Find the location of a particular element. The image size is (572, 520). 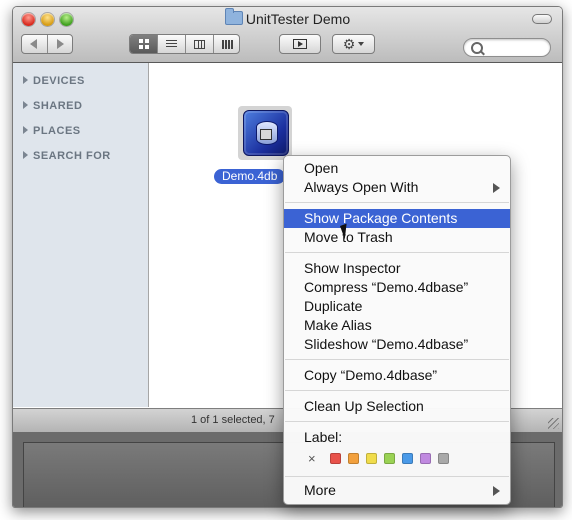

label-swatch-orange is located at coordinates (353, 458).